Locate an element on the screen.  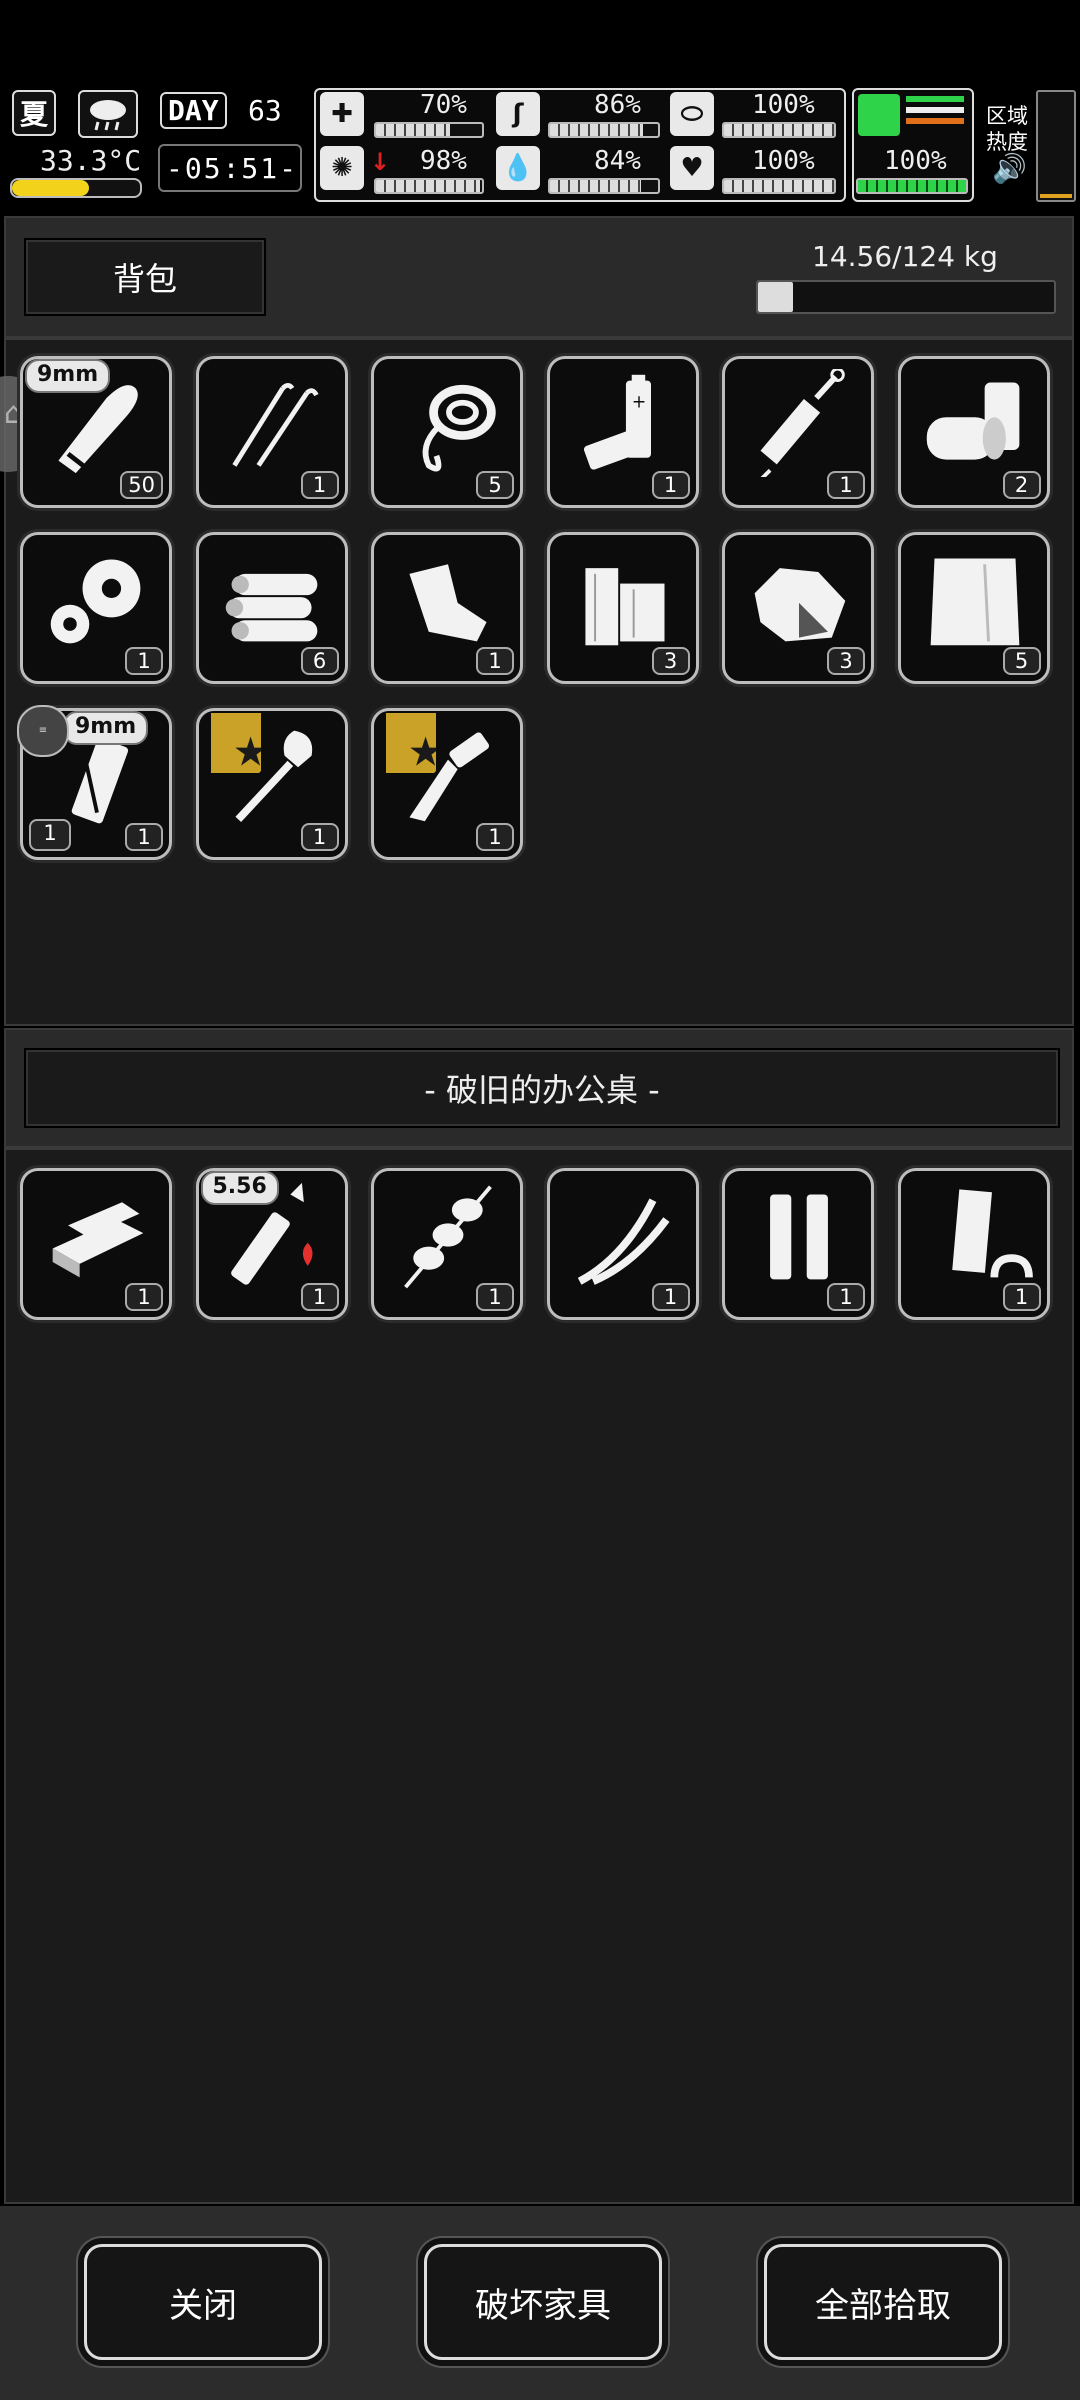
day-counter: DAY 63 is located at coordinates (226, 111).